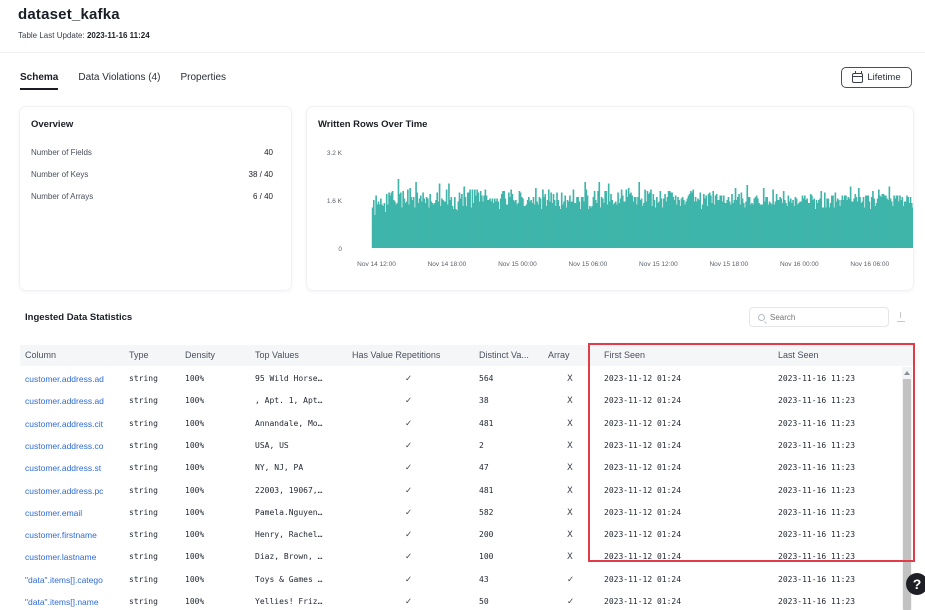  Describe the element at coordinates (484, 468) in the screenshot. I see `cell-distinct: 47` at that location.